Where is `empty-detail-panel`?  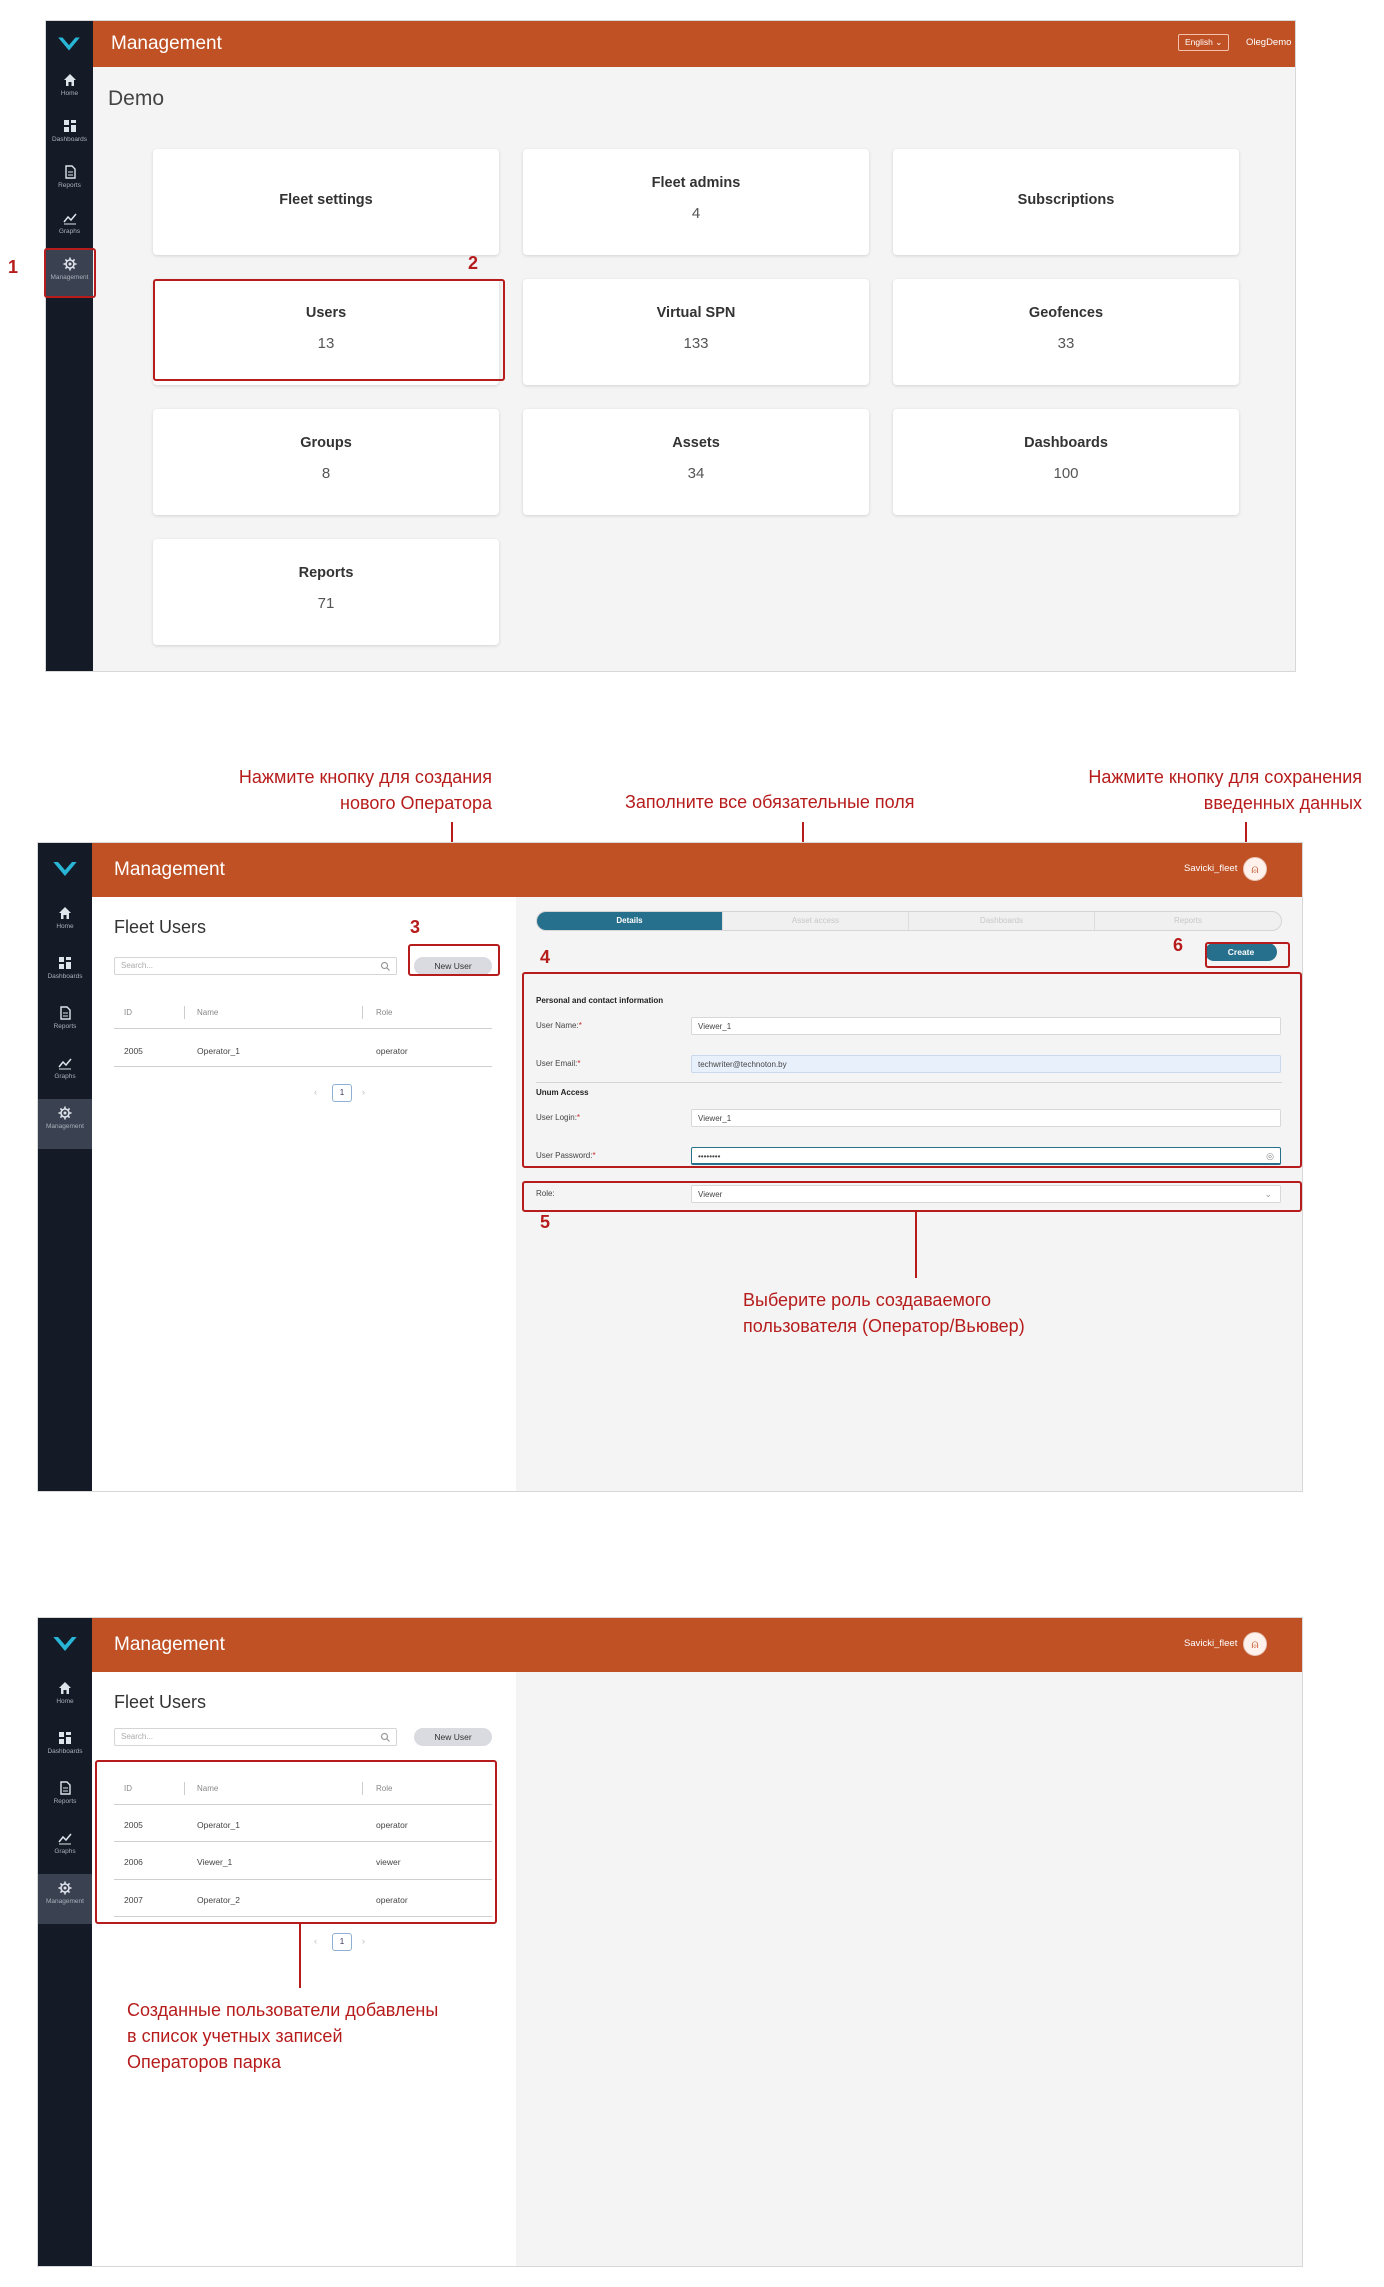 empty-detail-panel is located at coordinates (909, 1969).